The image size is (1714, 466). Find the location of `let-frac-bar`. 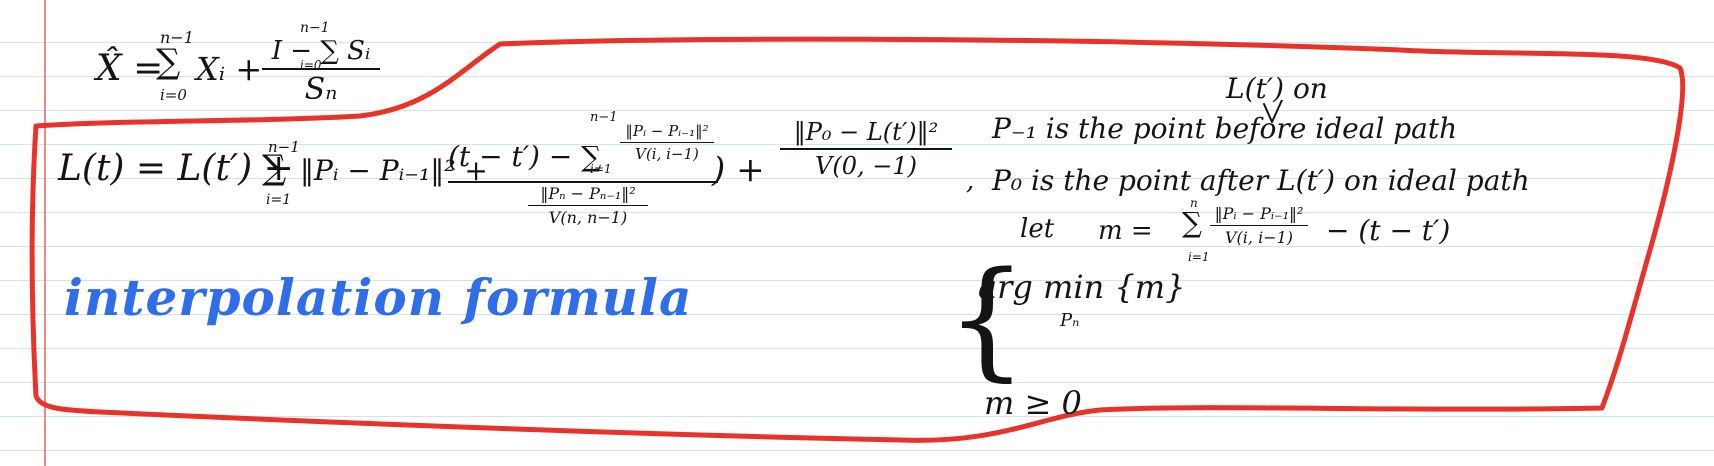

let-frac-bar is located at coordinates (1259, 225).